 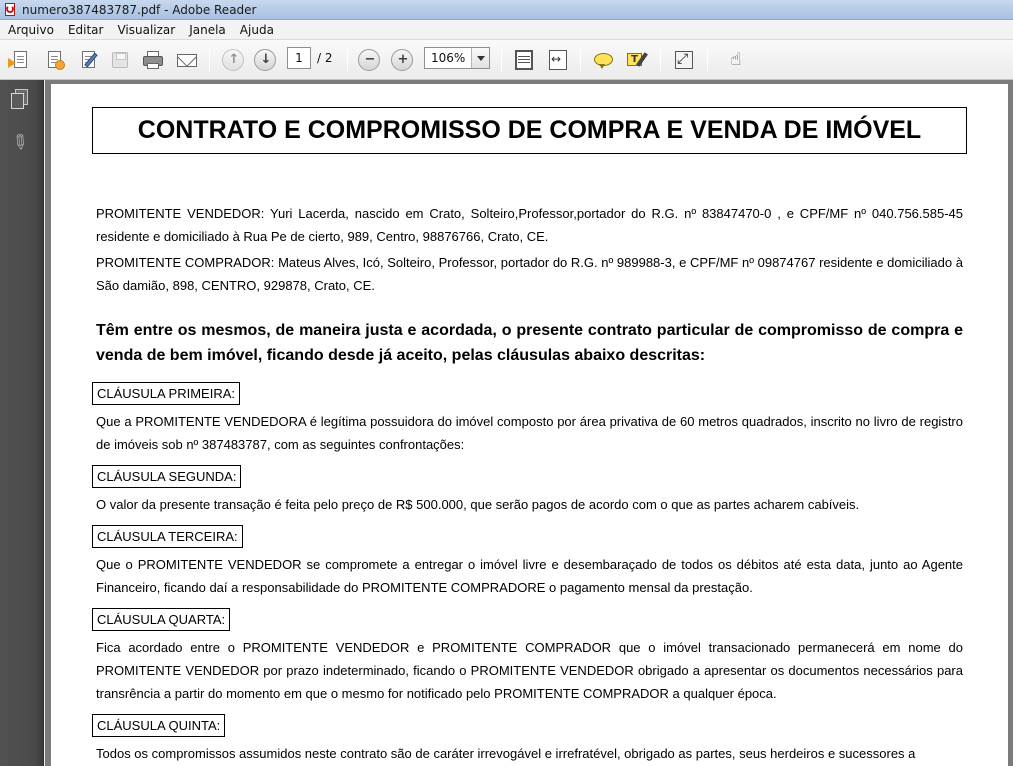 What do you see at coordinates (325, 58) in the screenshot?
I see `page-total-label: / 2` at bounding box center [325, 58].